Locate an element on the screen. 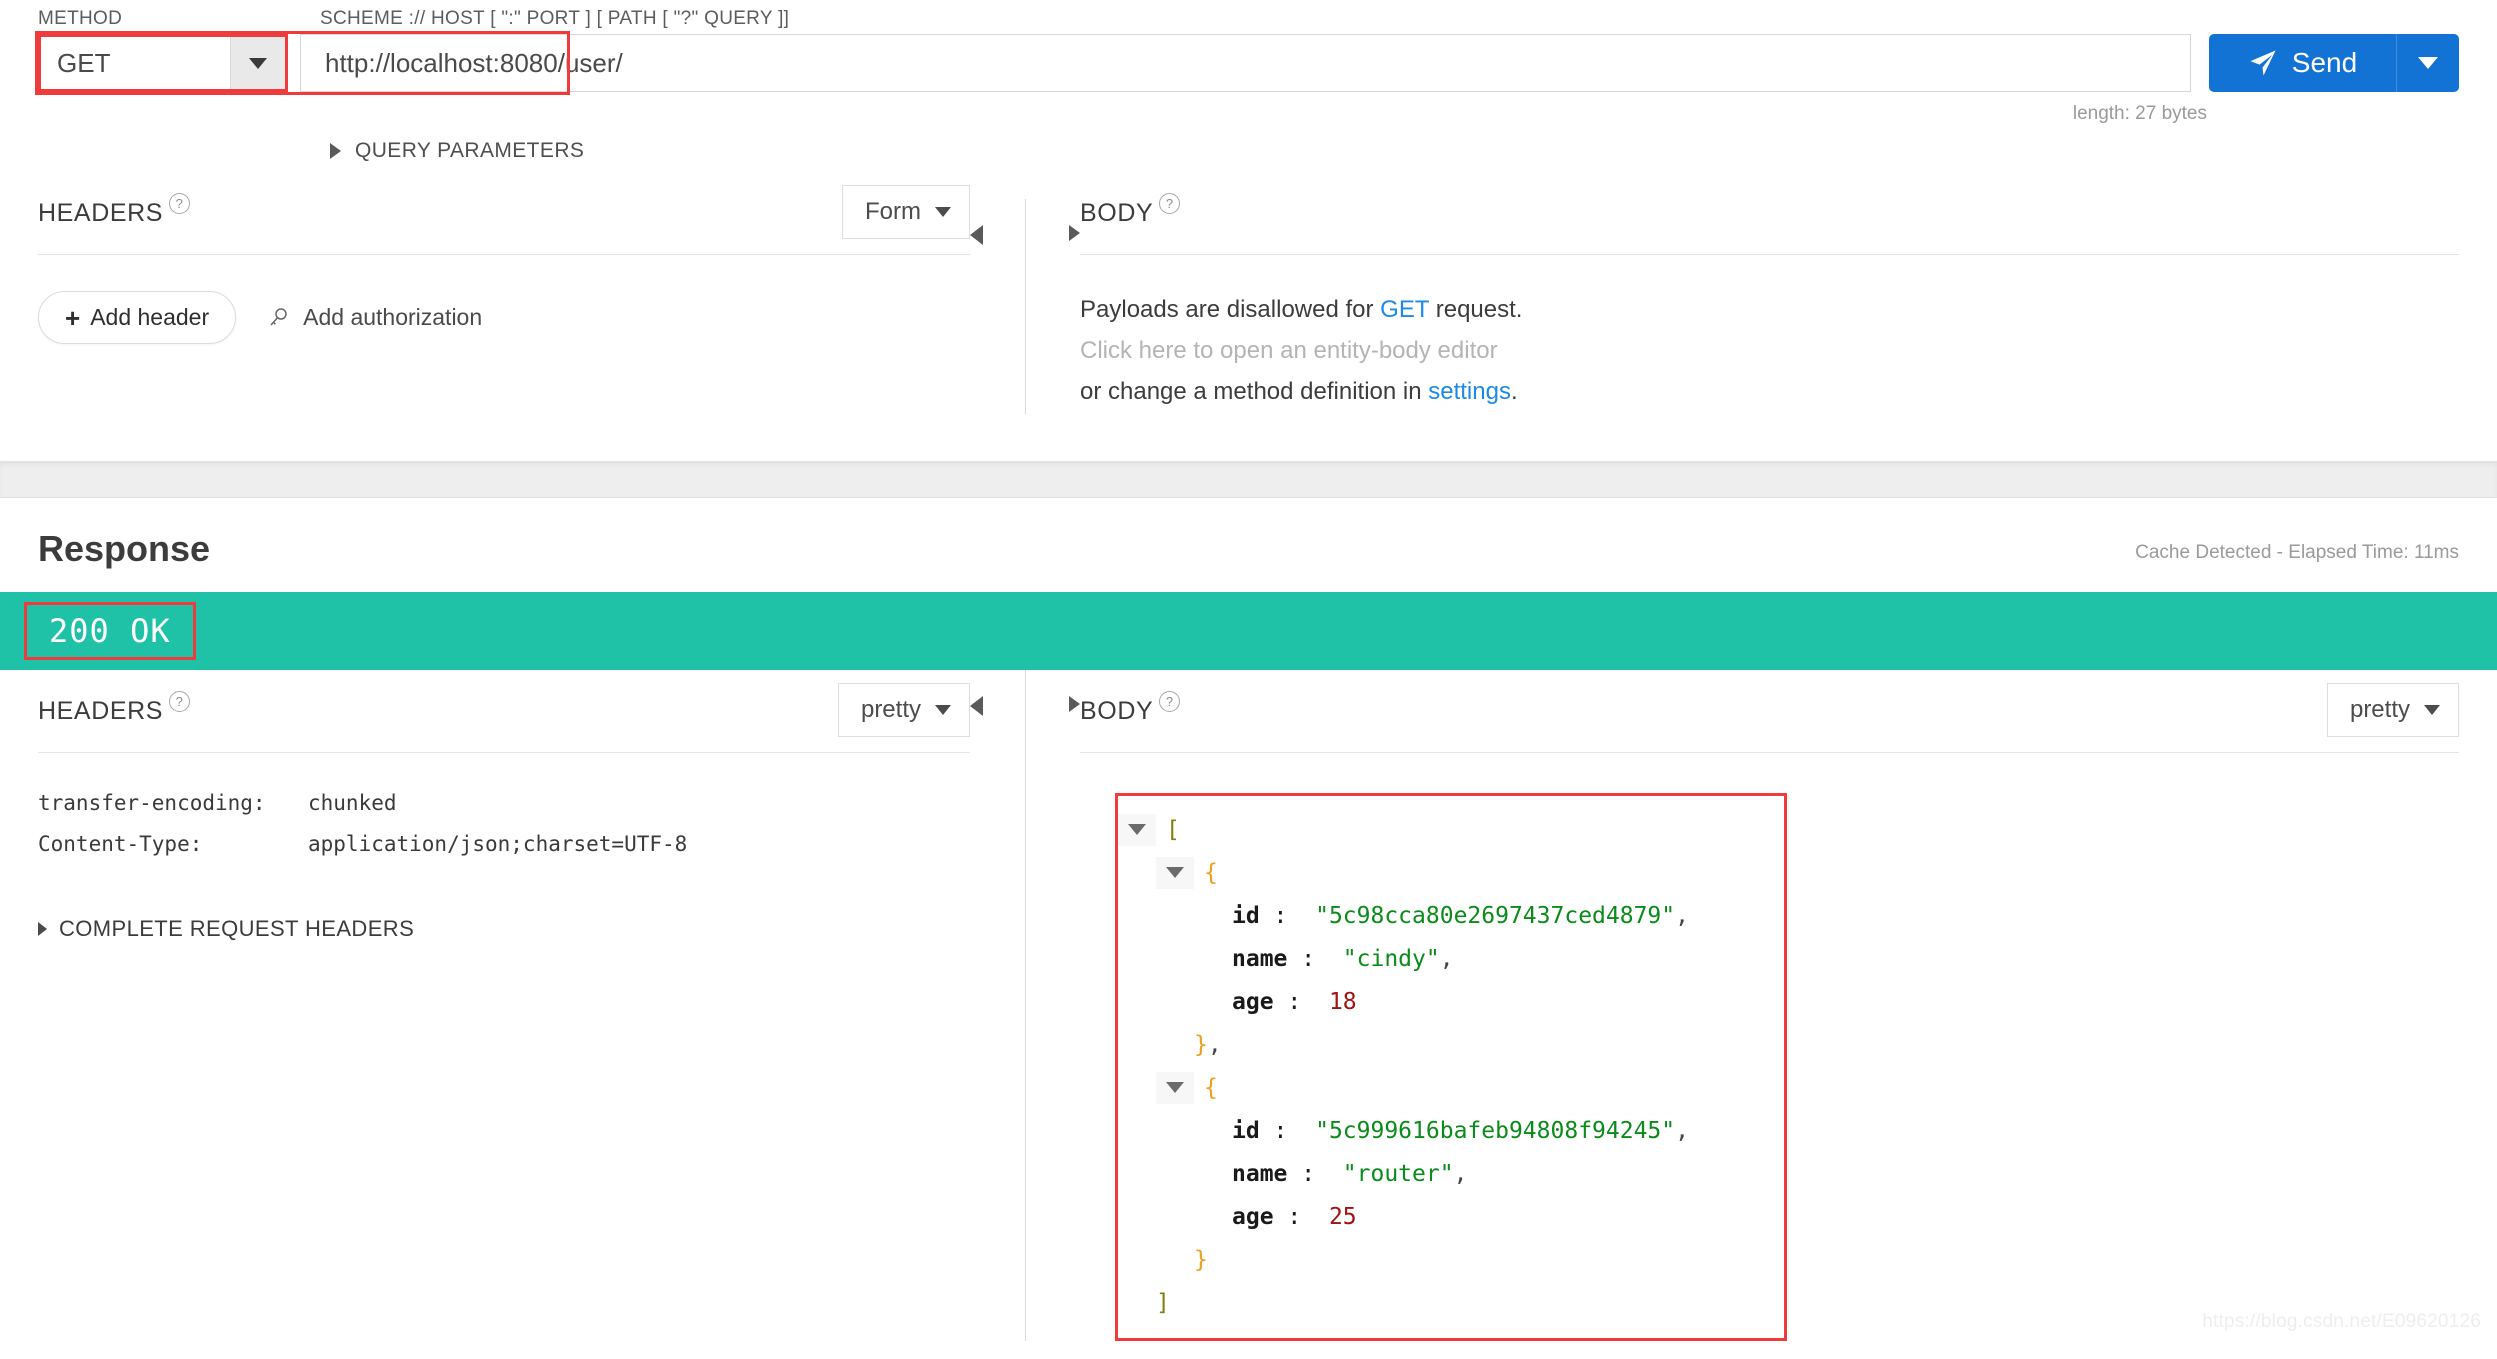 This screenshot has height=1359, width=2497. add-authorization-button: Add authorization is located at coordinates (374, 317).